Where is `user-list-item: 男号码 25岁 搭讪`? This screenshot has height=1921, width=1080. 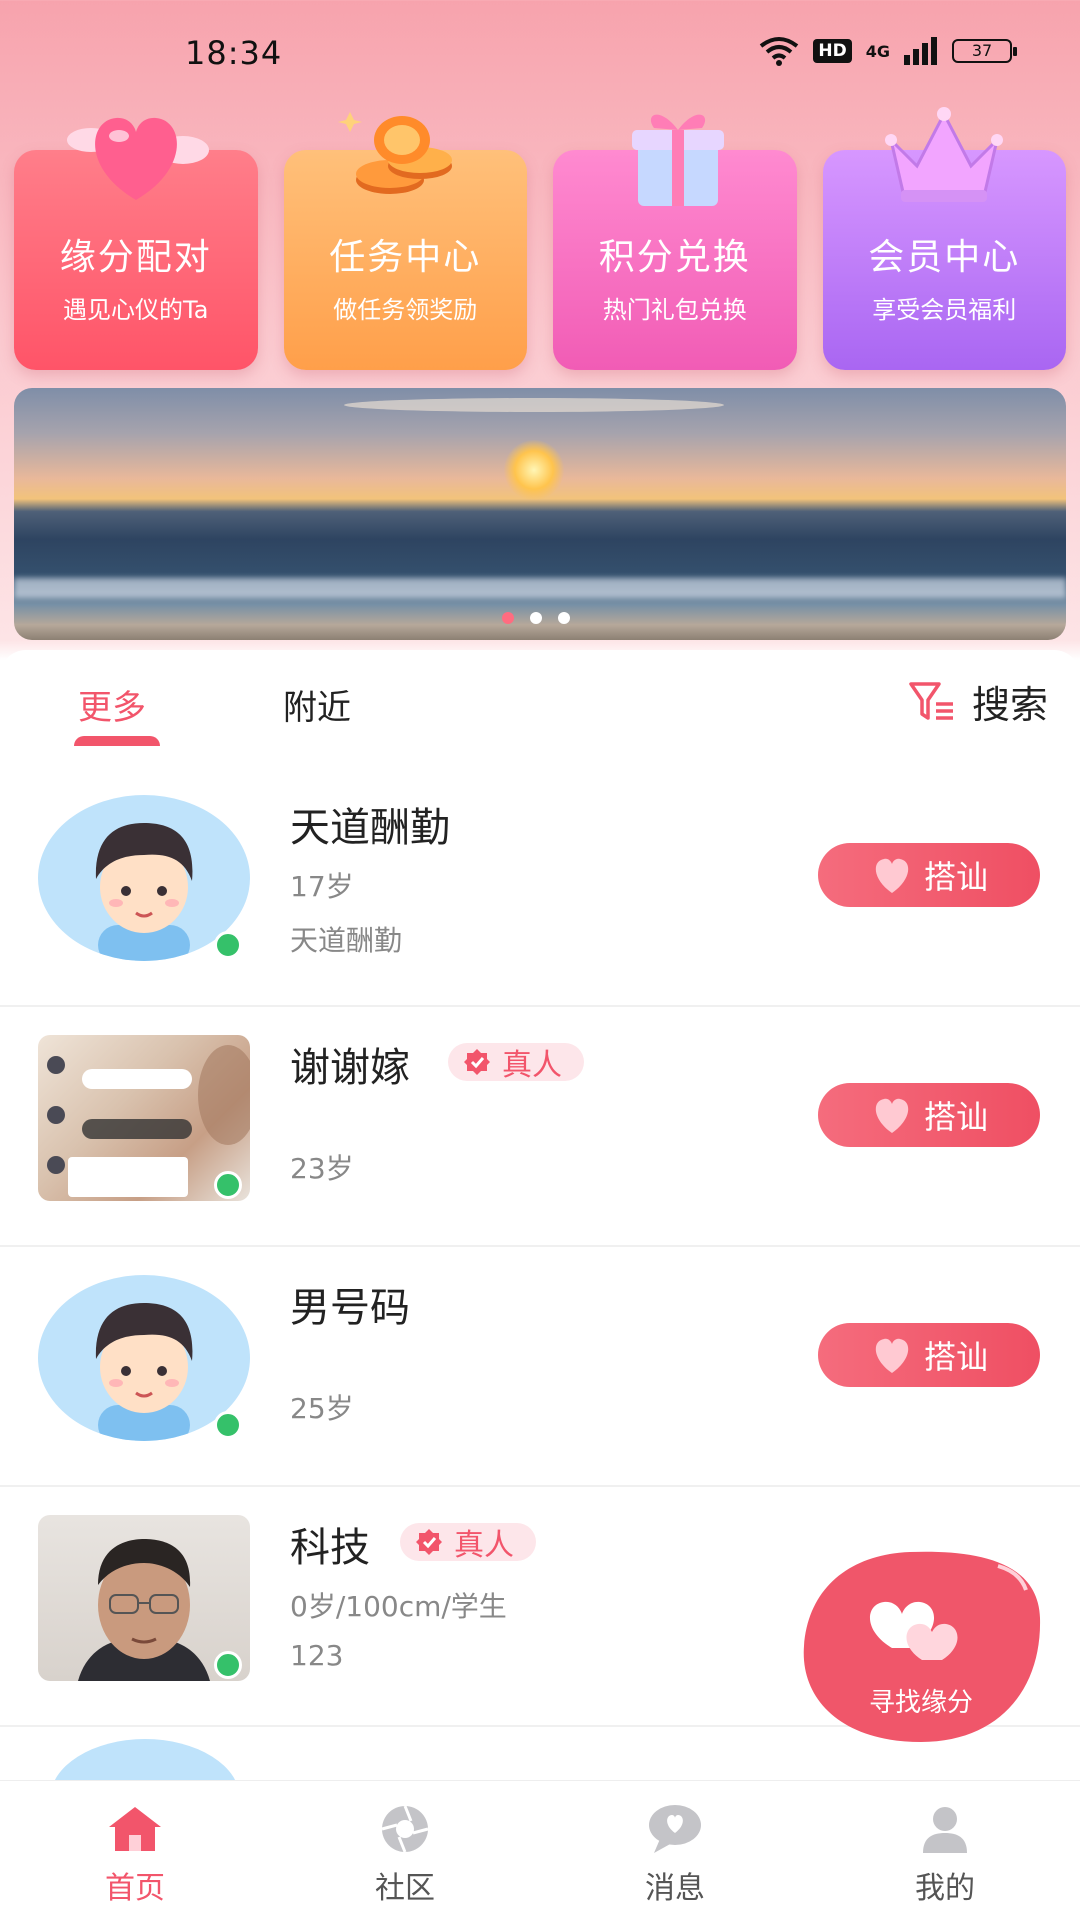
user-list-item: 男号码 25岁 搭讪 is located at coordinates (540, 1366).